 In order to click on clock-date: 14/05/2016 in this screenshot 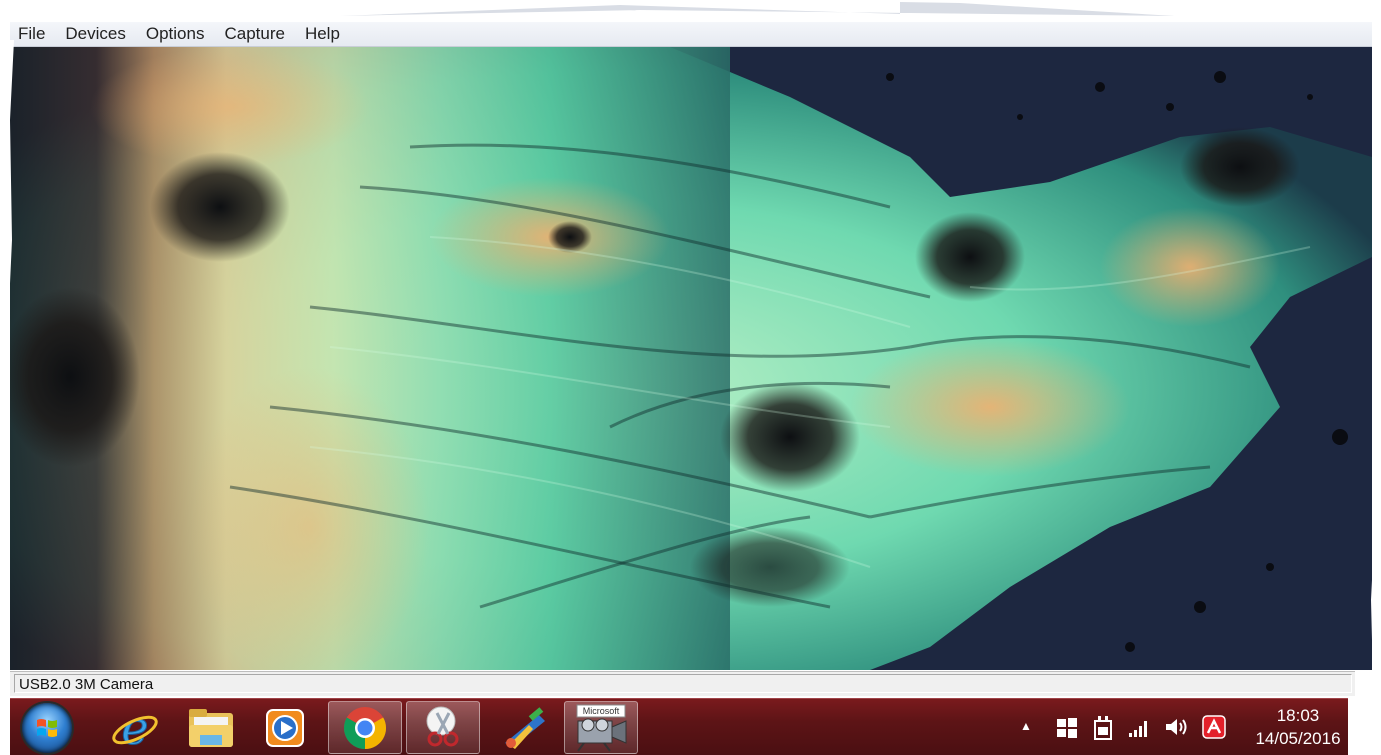, I will do `click(1298, 738)`.